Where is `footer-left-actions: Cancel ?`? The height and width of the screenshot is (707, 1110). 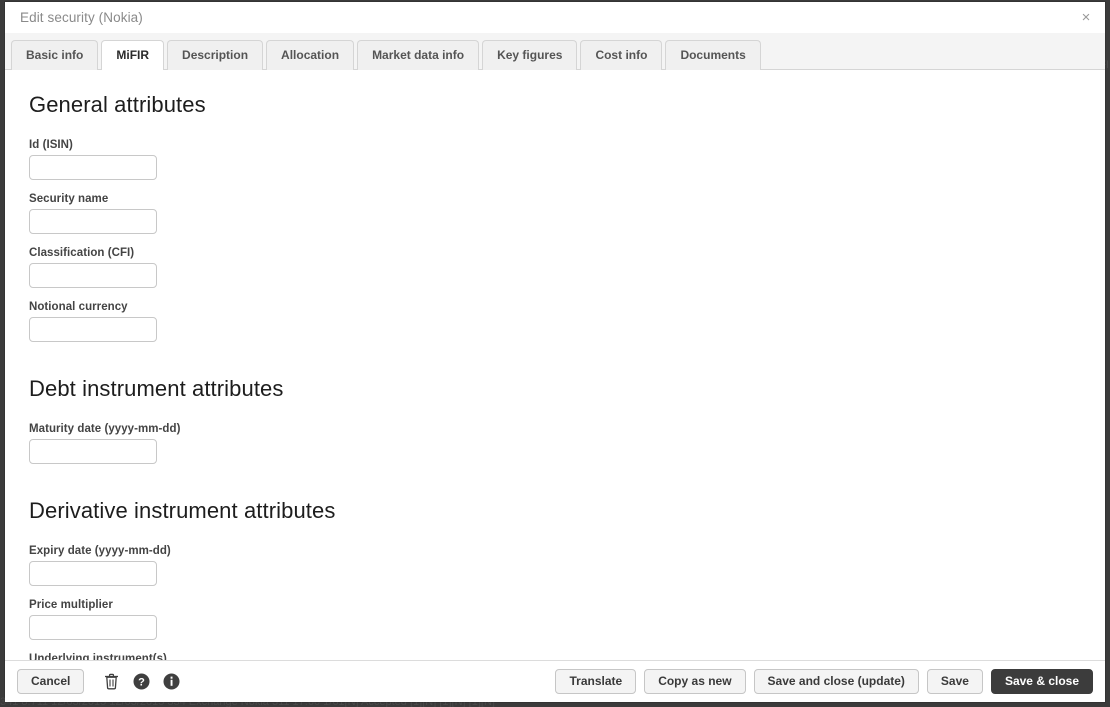 footer-left-actions: Cancel ? is located at coordinates (101, 682).